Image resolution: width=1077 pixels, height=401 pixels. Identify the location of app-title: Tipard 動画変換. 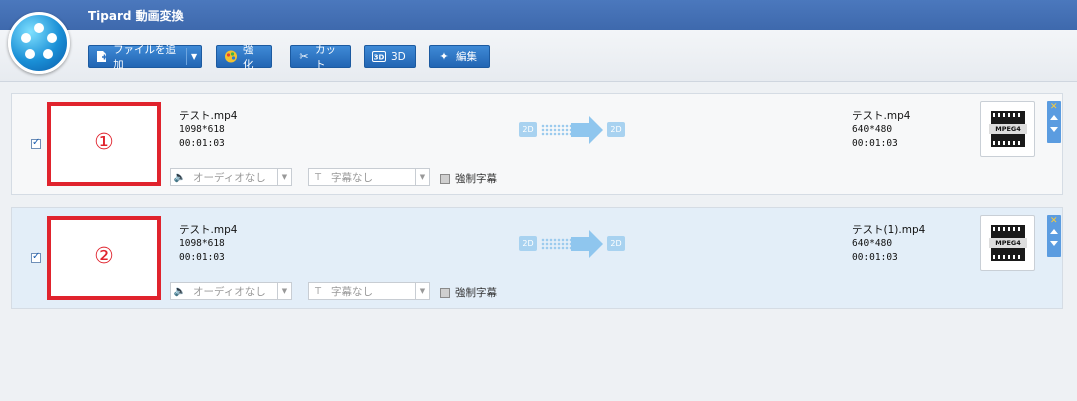
(136, 16).